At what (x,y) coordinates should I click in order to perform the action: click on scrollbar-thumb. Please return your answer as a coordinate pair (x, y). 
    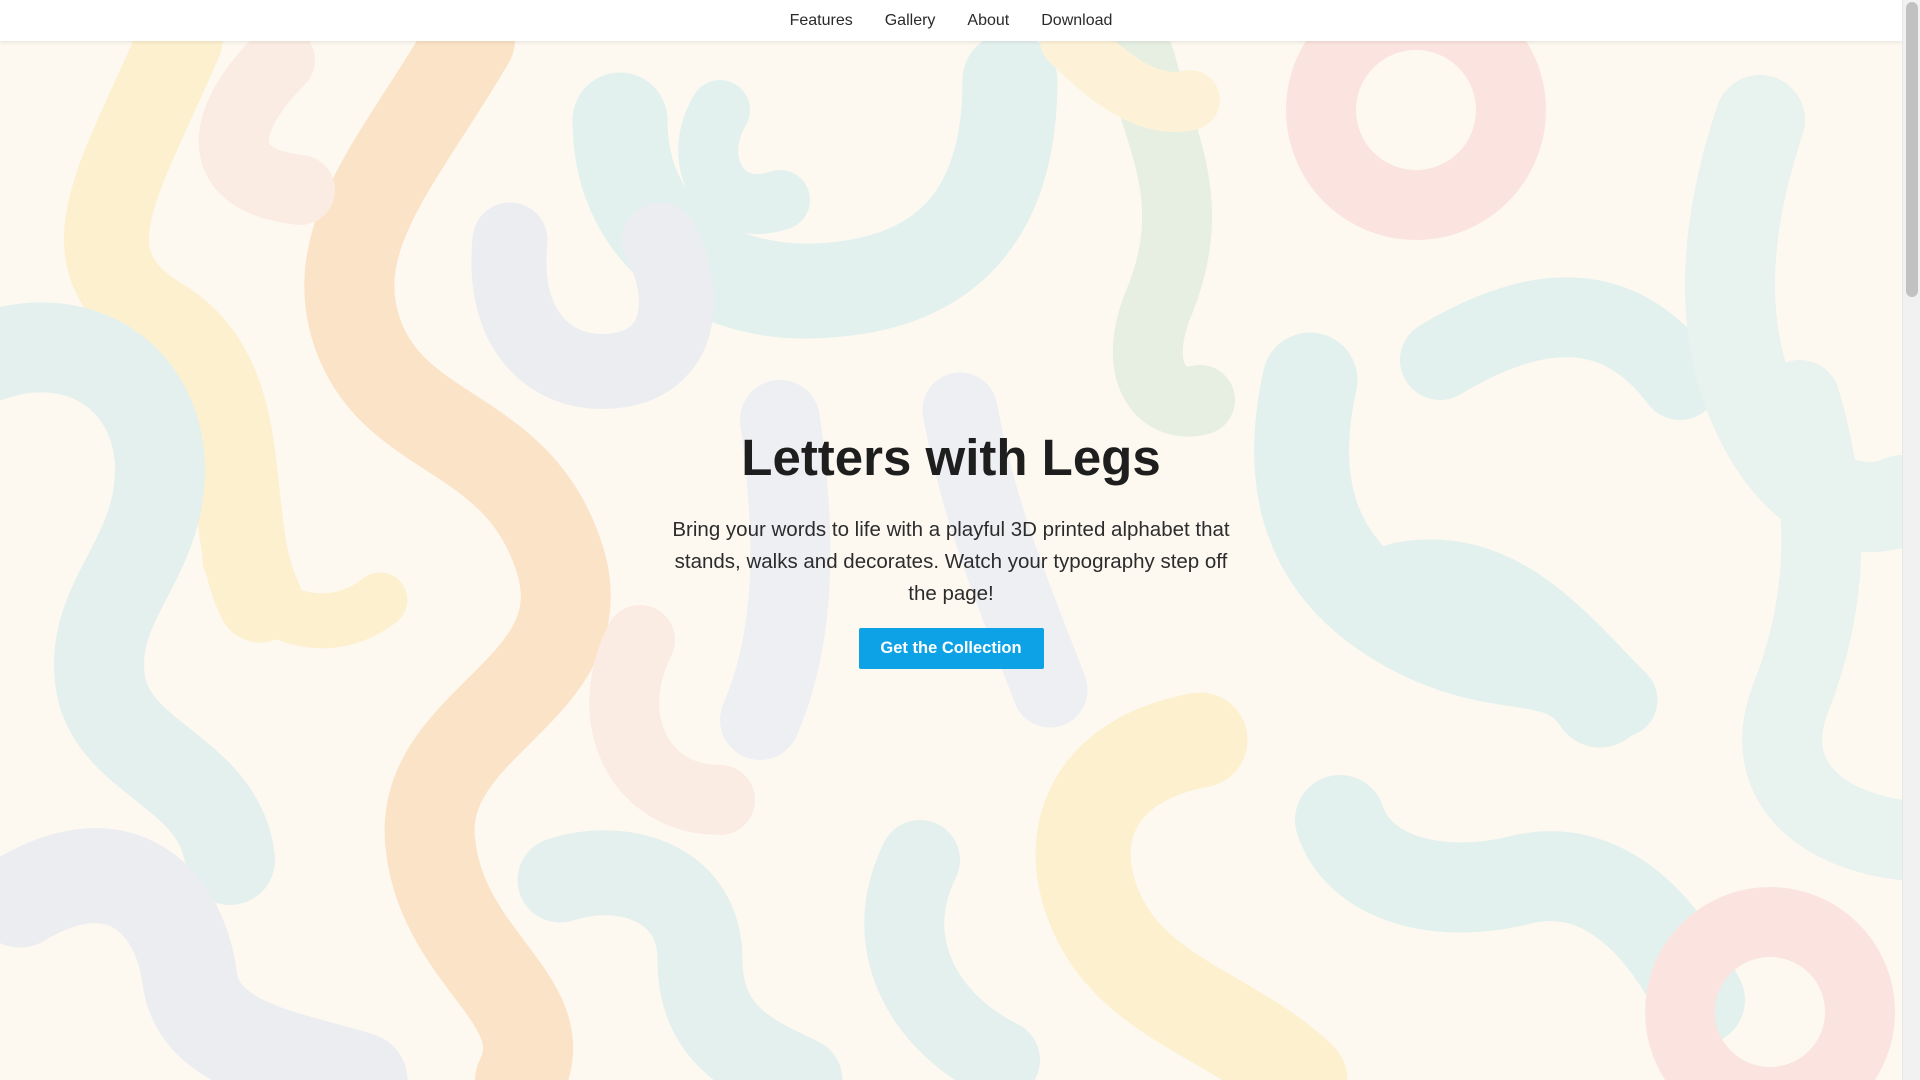
    Looking at the image, I should click on (1912, 149).